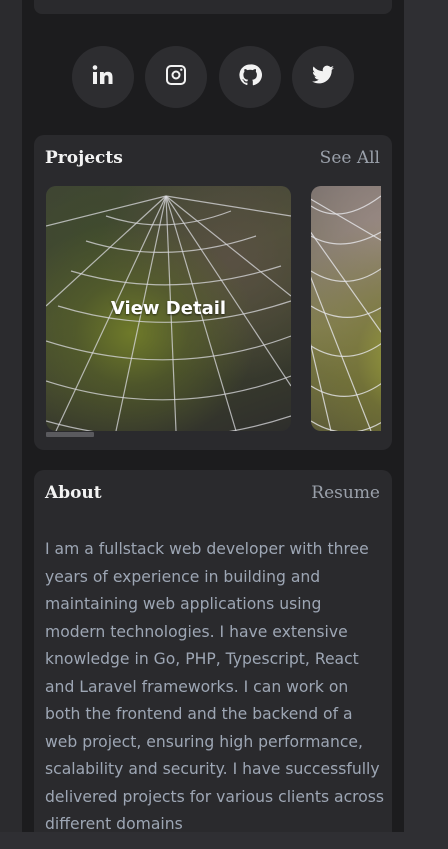  I want to click on instagram-button, so click(176, 77).